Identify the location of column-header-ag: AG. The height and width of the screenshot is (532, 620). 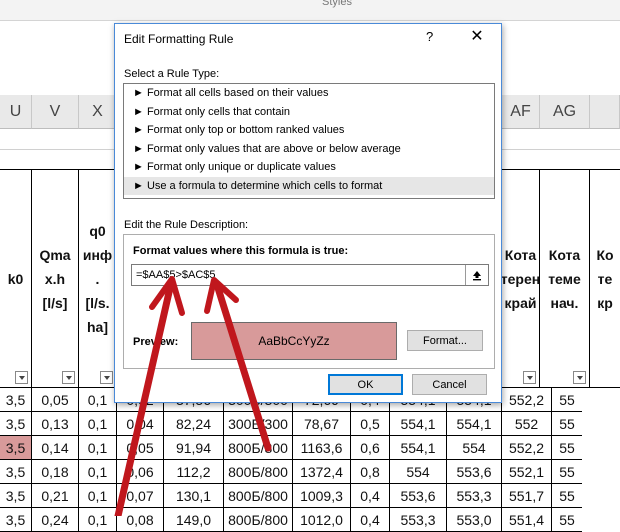
(565, 112).